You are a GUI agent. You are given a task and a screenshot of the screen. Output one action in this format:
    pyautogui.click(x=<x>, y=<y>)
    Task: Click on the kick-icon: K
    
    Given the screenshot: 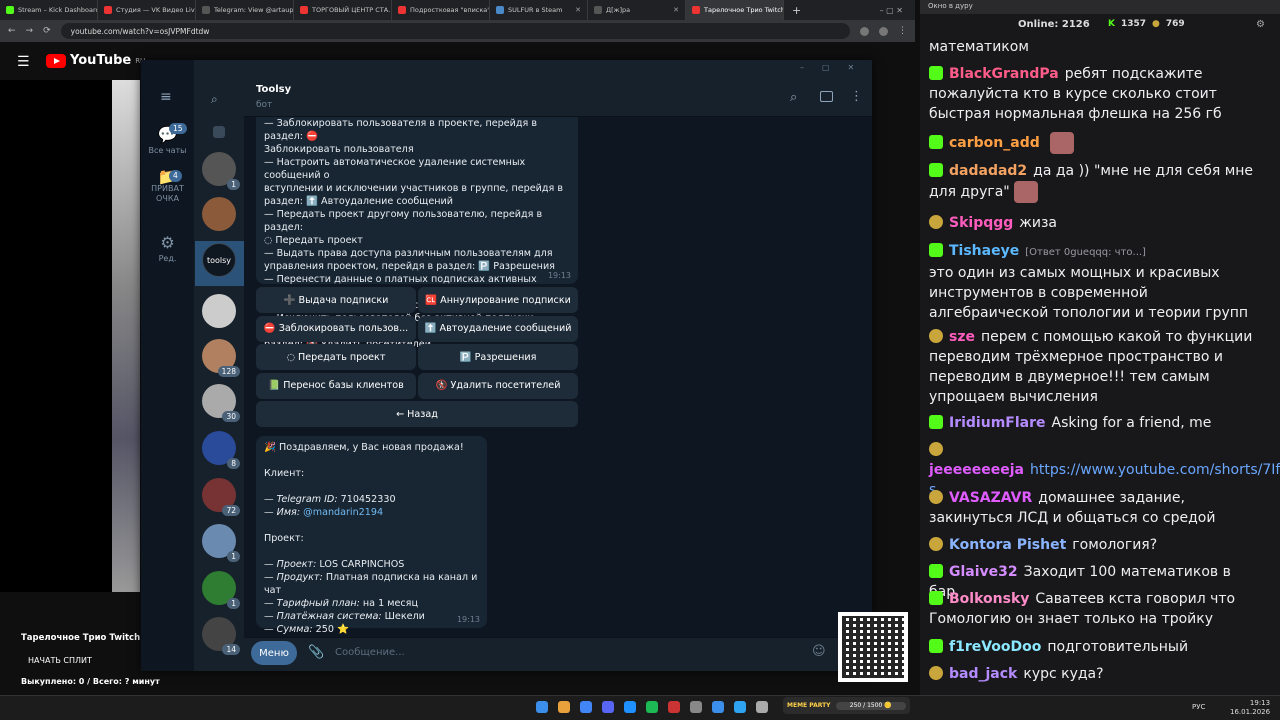 What is the action you would take?
    pyautogui.click(x=1111, y=24)
    